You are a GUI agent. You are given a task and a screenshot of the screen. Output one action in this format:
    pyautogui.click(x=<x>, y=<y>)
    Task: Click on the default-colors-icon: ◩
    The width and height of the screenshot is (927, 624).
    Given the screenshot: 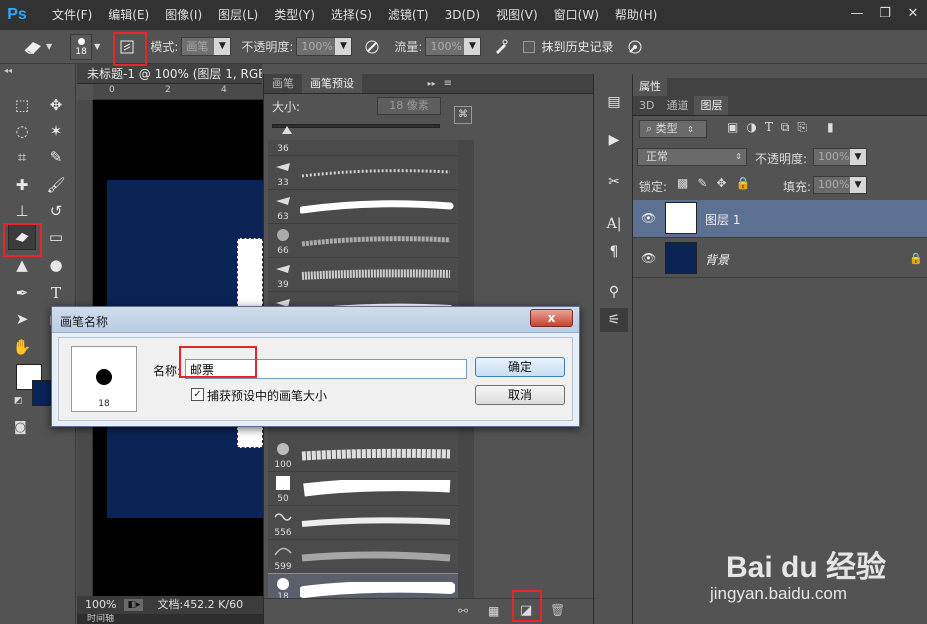 What is the action you would take?
    pyautogui.click(x=18, y=401)
    